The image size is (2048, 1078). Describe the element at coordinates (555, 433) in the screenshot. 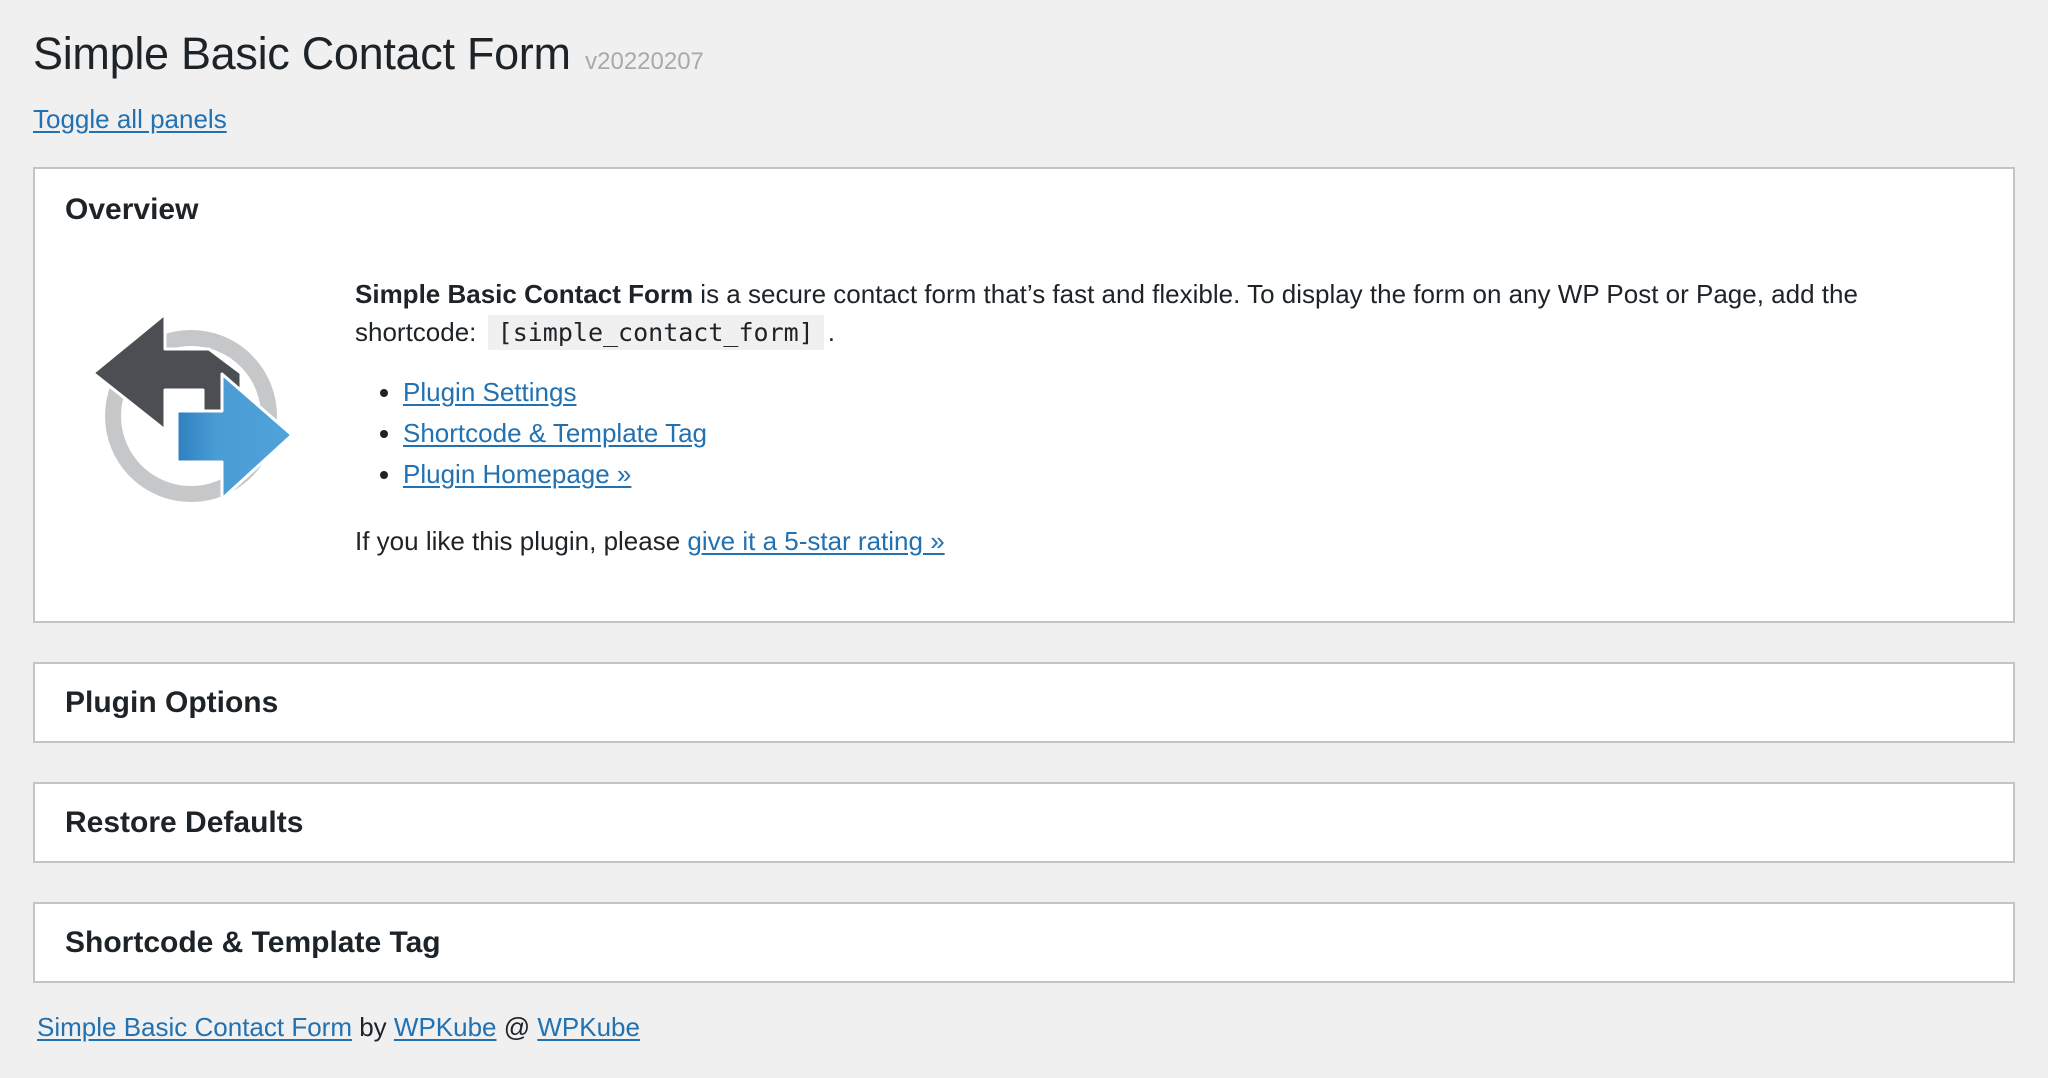

I see `shortcode-template-tag-link: Shortcode & Template Tag` at that location.